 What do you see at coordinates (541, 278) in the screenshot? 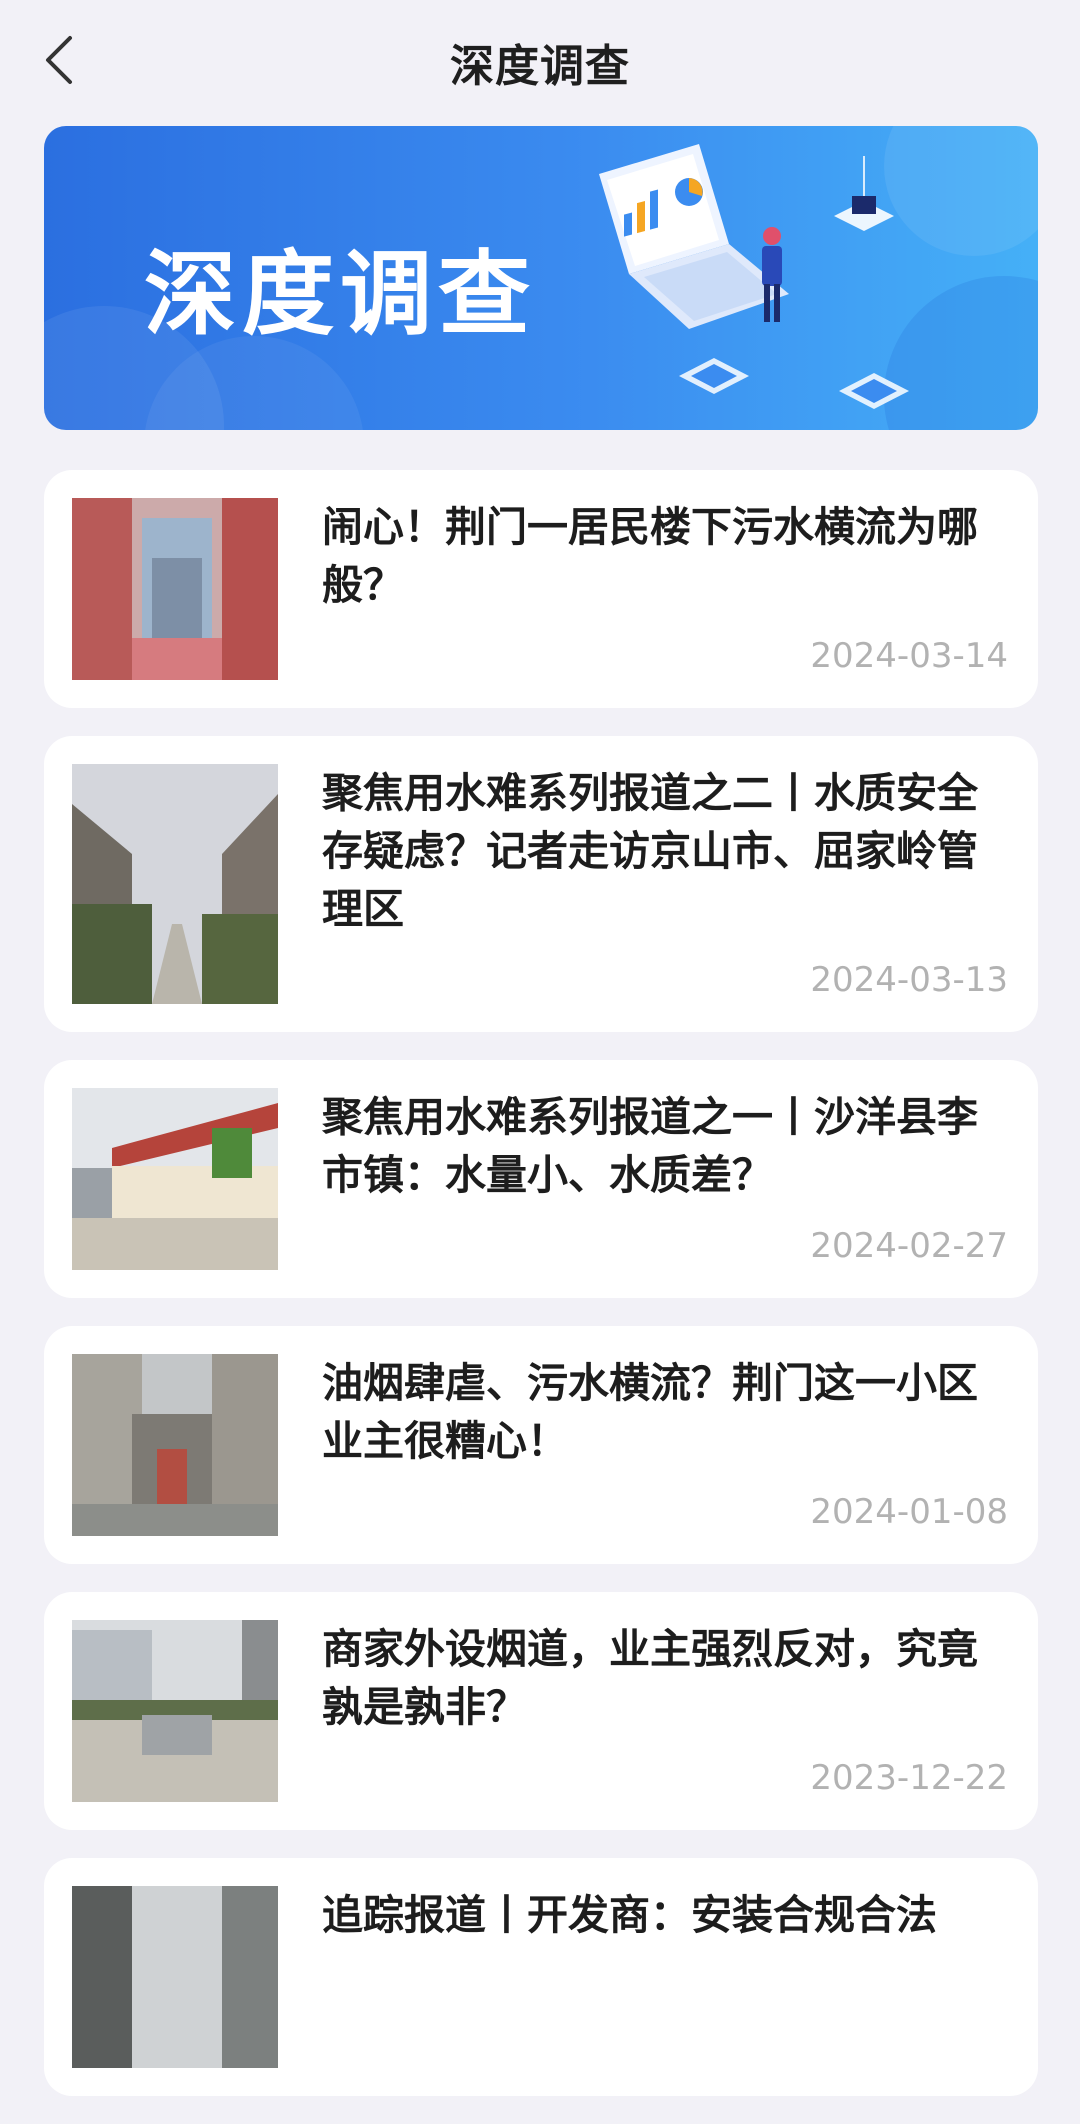
I see `banner: 深度调查` at bounding box center [541, 278].